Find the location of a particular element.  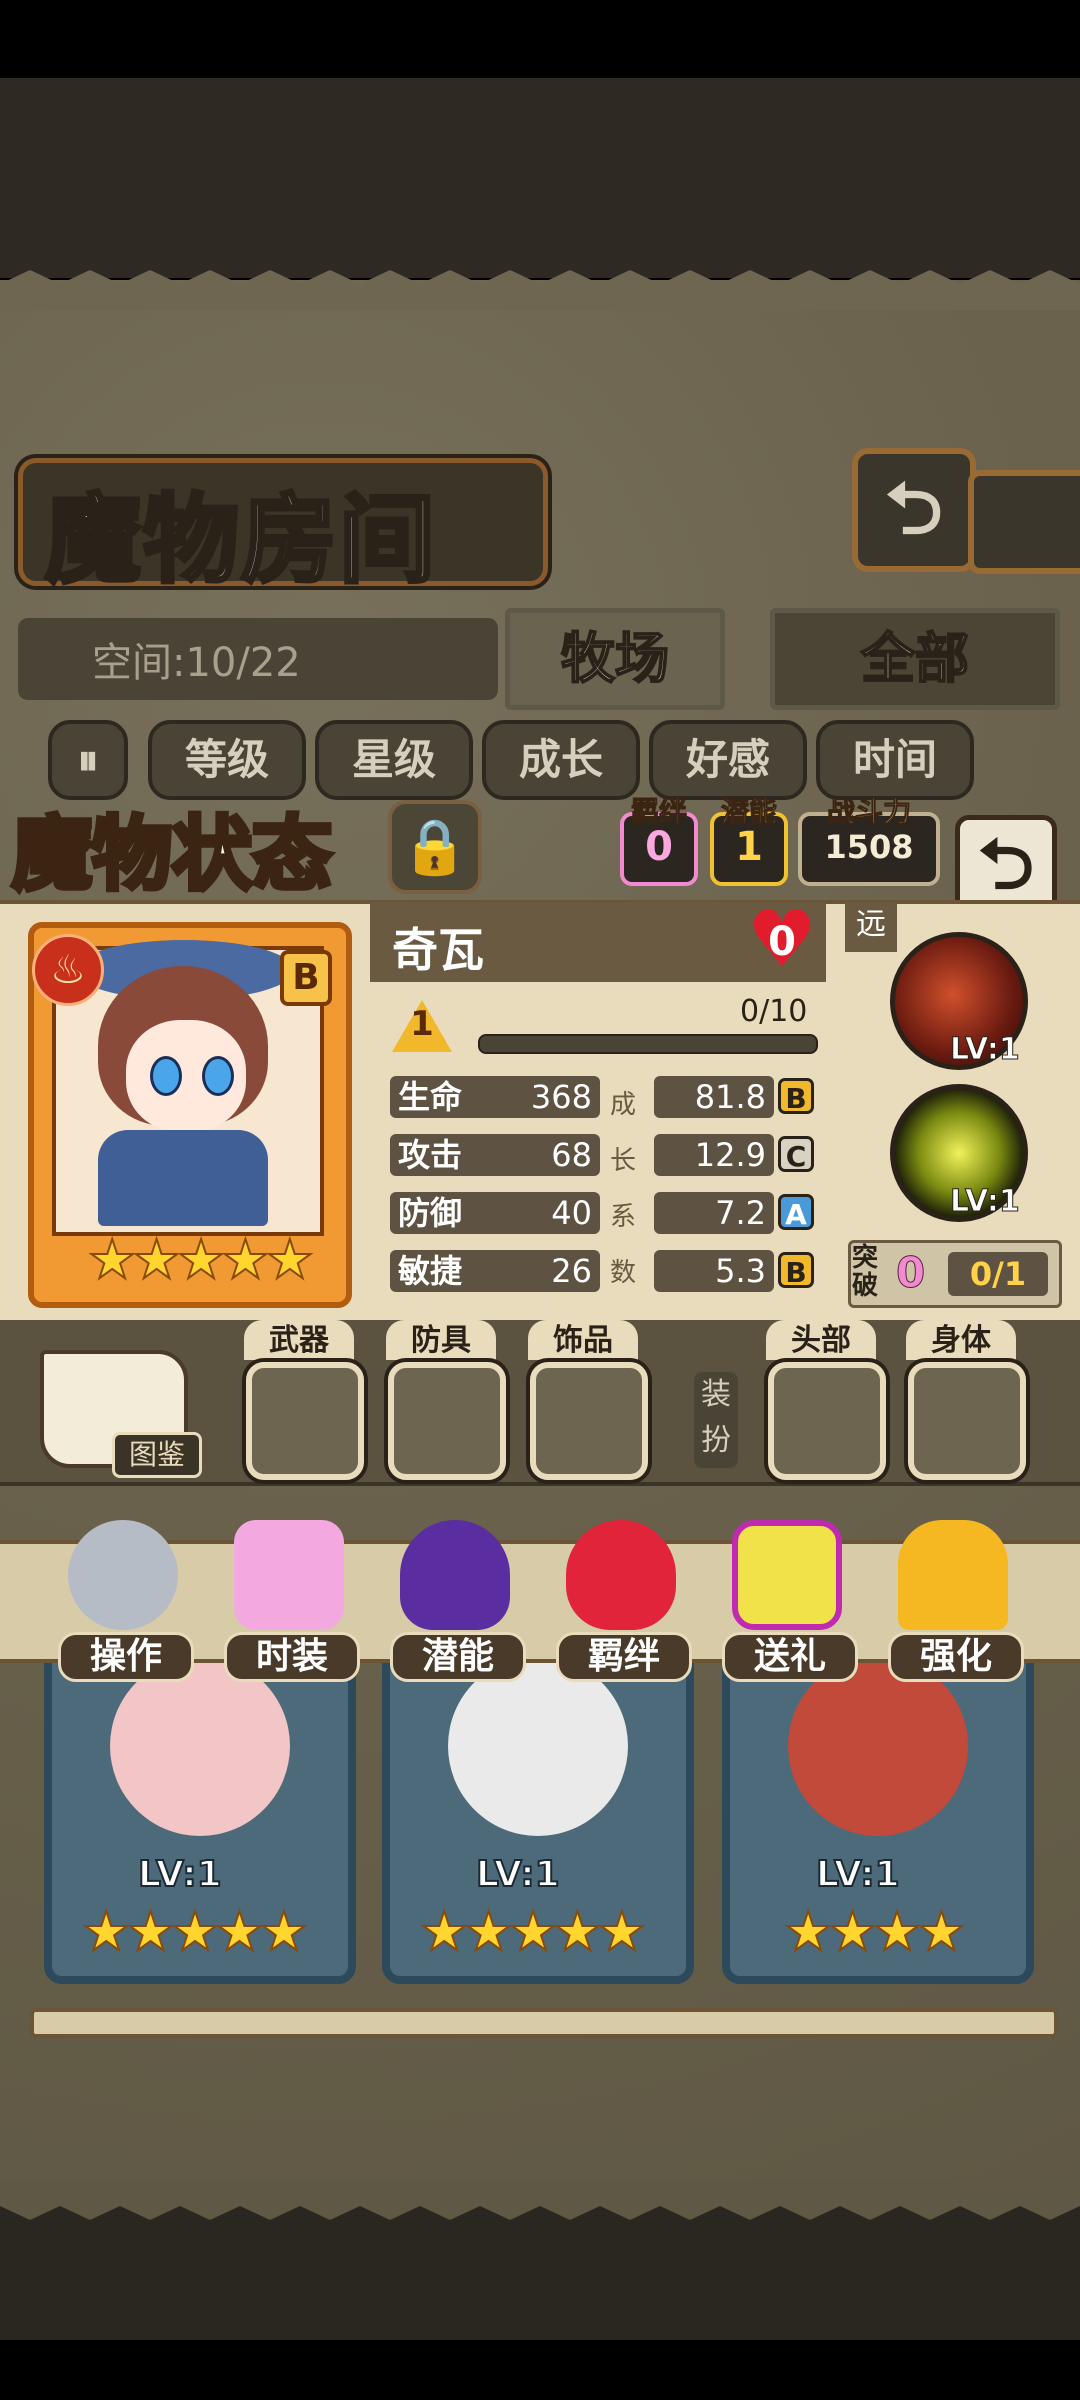

exp-bar is located at coordinates (648, 1044).